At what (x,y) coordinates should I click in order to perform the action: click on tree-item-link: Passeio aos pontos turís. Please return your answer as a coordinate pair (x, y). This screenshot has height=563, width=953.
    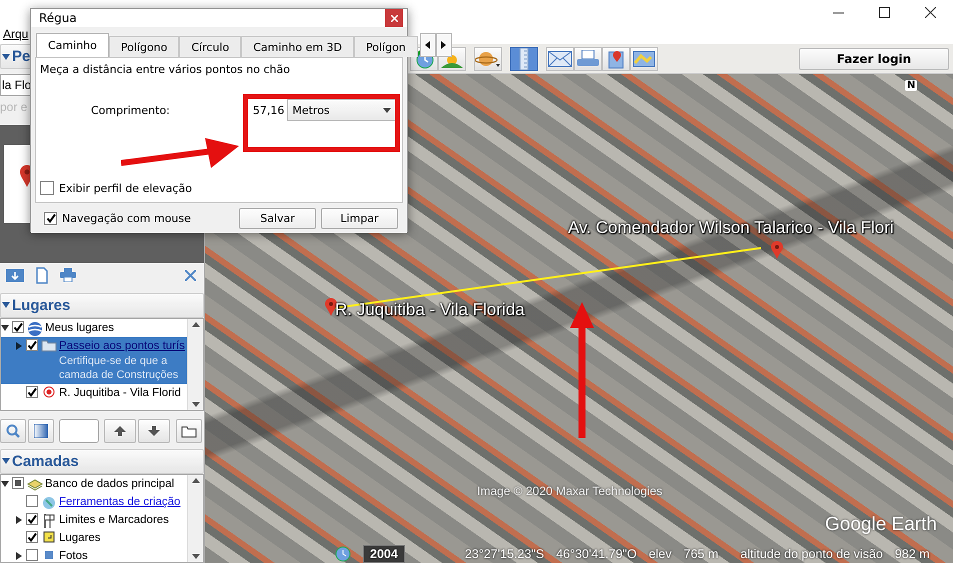
    Looking at the image, I should click on (123, 346).